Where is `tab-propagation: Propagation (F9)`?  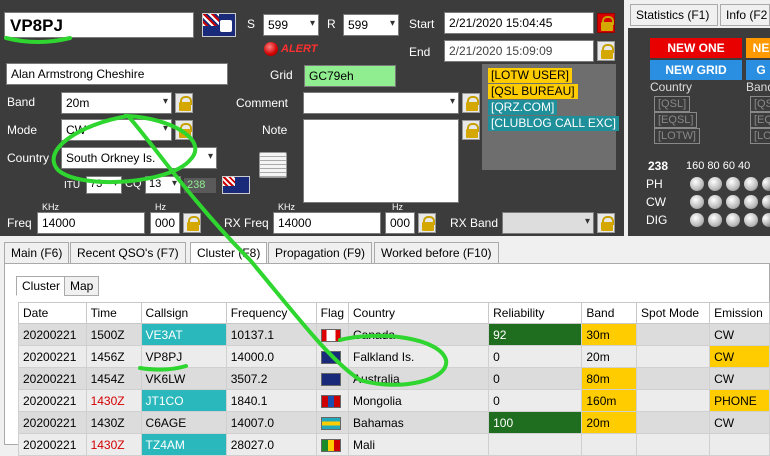 tab-propagation: Propagation (F9) is located at coordinates (320, 253).